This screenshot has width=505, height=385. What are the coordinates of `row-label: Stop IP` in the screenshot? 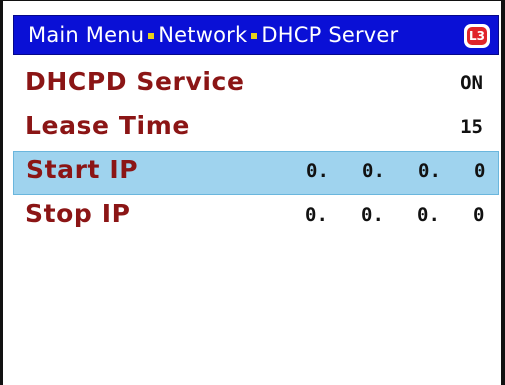 It's located at (78, 213).